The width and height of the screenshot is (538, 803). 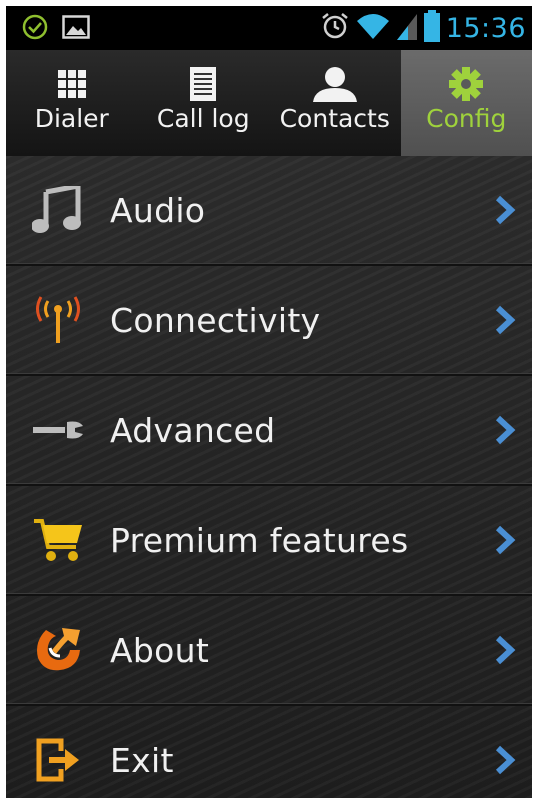 I want to click on tab-label: Config, so click(x=466, y=118).